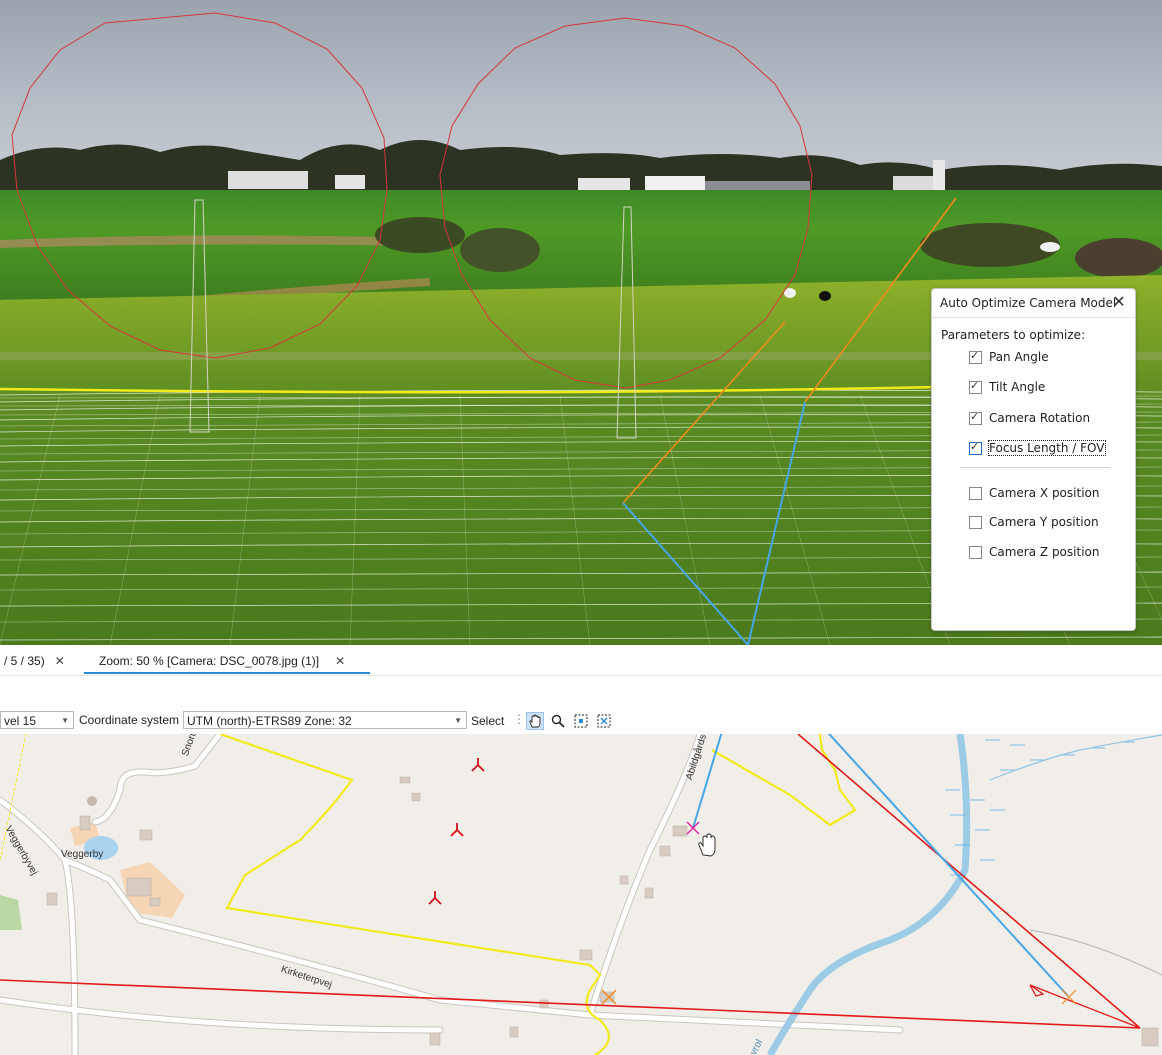 This screenshot has width=1162, height=1055. I want to click on coord-system-label: Coordinate system, so click(129, 720).